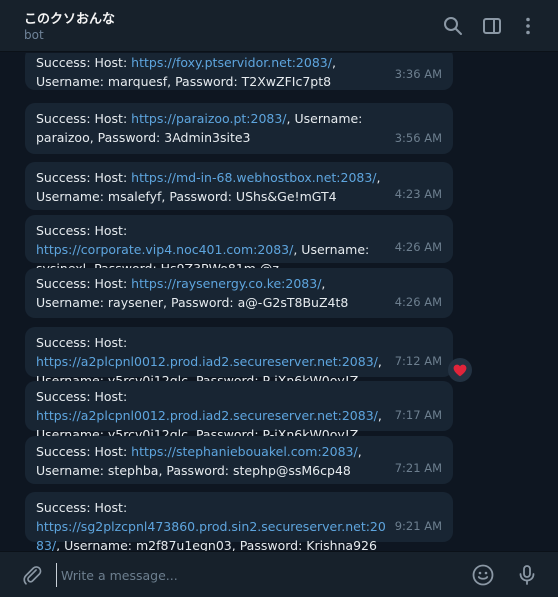 The image size is (558, 597). Describe the element at coordinates (418, 138) in the screenshot. I see `message-time: 3:56 AM` at that location.